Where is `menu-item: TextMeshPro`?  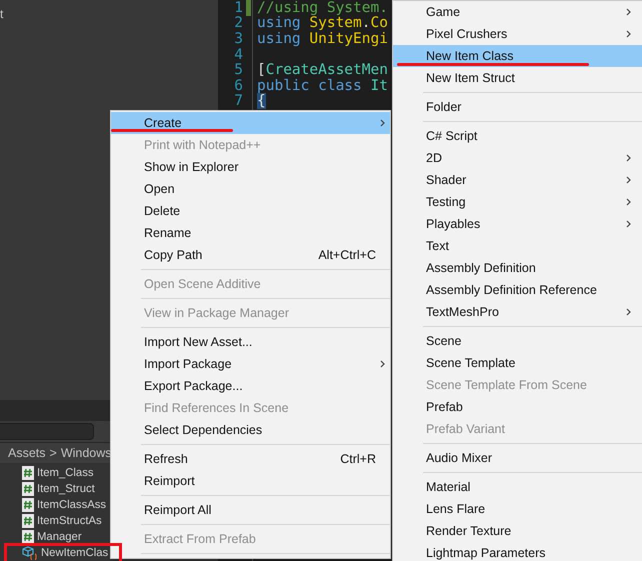 menu-item: TextMeshPro is located at coordinates (517, 312).